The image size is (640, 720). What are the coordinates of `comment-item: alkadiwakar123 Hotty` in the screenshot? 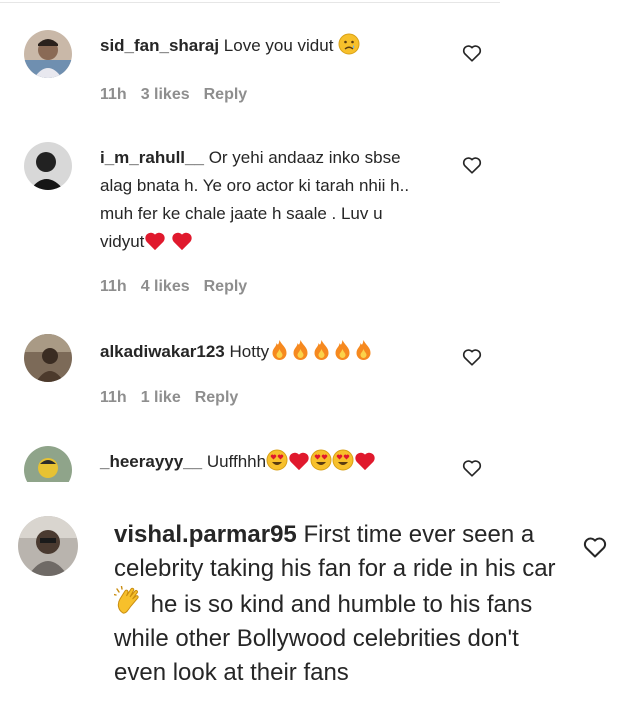 It's located at (275, 352).